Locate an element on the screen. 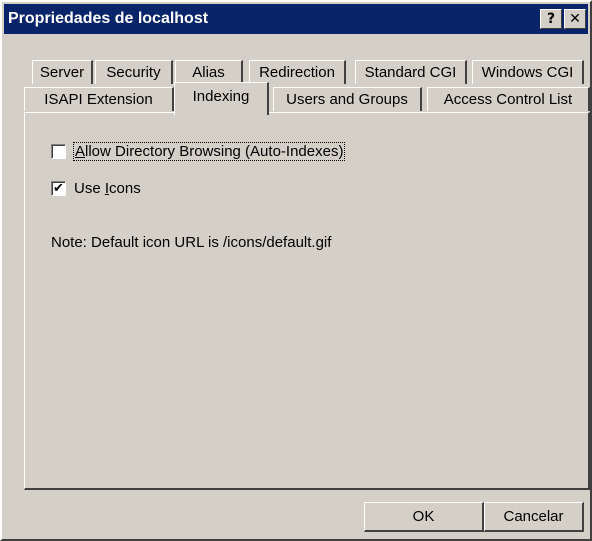  tab-isapi-extension: ISAPI Extension is located at coordinates (99, 99).